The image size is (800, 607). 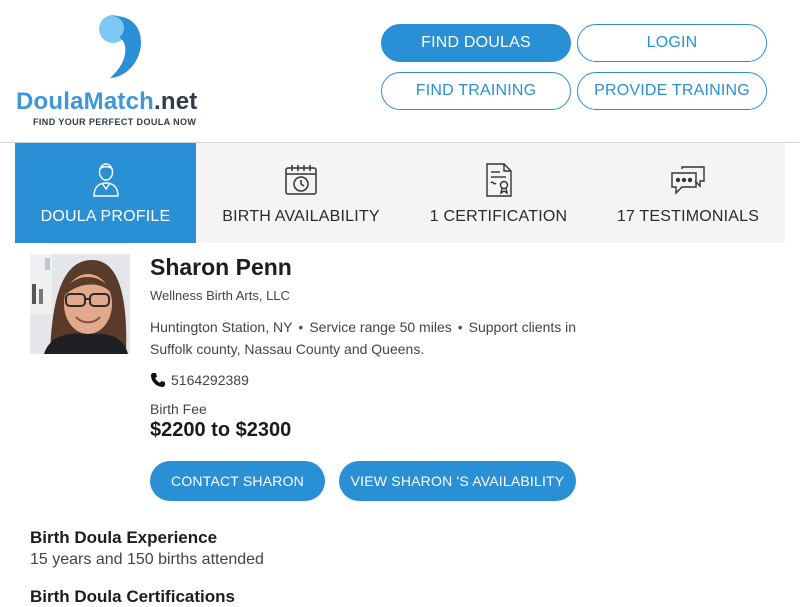 What do you see at coordinates (132, 596) in the screenshot?
I see `certifications-heading: Birth Doula Certifications` at bounding box center [132, 596].